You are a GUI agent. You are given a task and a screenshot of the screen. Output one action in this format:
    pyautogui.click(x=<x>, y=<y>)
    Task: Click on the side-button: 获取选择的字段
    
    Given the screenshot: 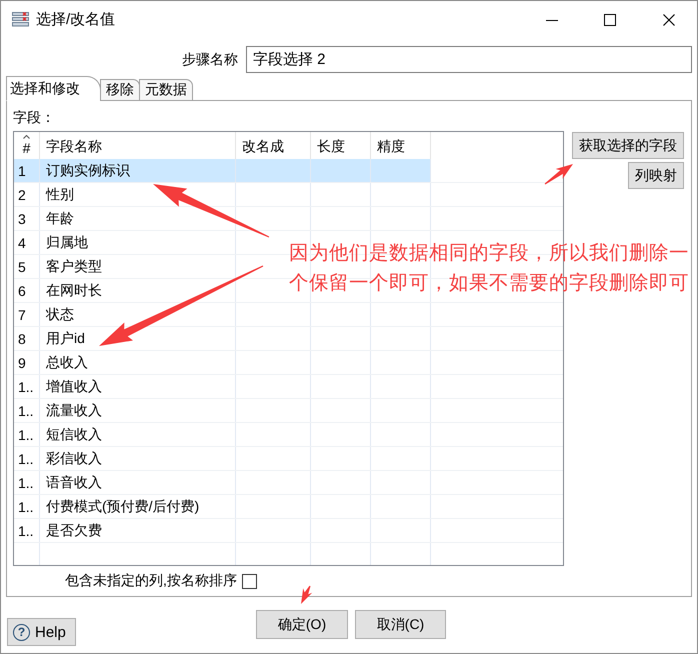 What is the action you would take?
    pyautogui.click(x=628, y=145)
    